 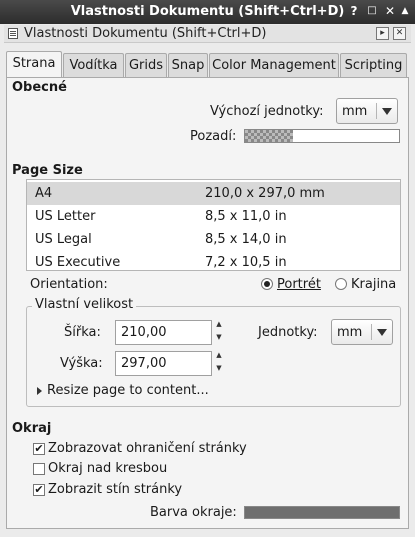 I want to click on units-label: Jednotky:, so click(x=288, y=332).